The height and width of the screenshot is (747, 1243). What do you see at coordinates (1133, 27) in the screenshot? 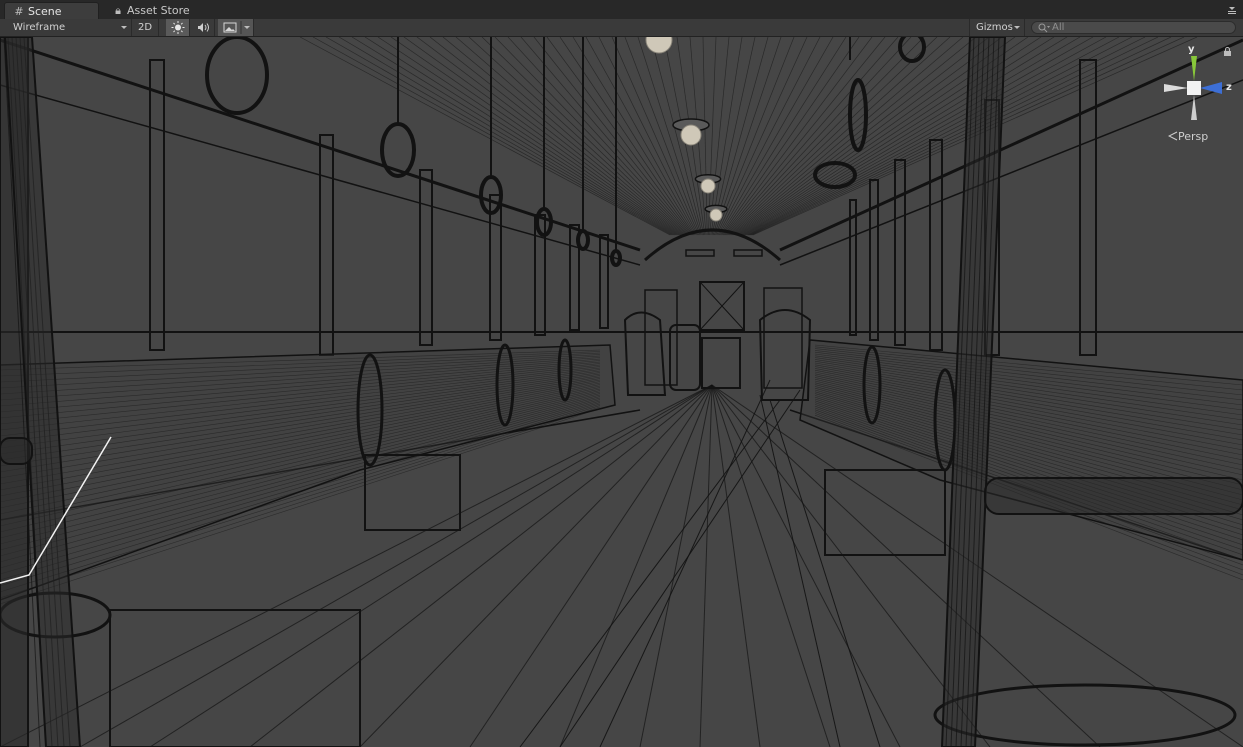
I see `hierarchy-search-input: All` at bounding box center [1133, 27].